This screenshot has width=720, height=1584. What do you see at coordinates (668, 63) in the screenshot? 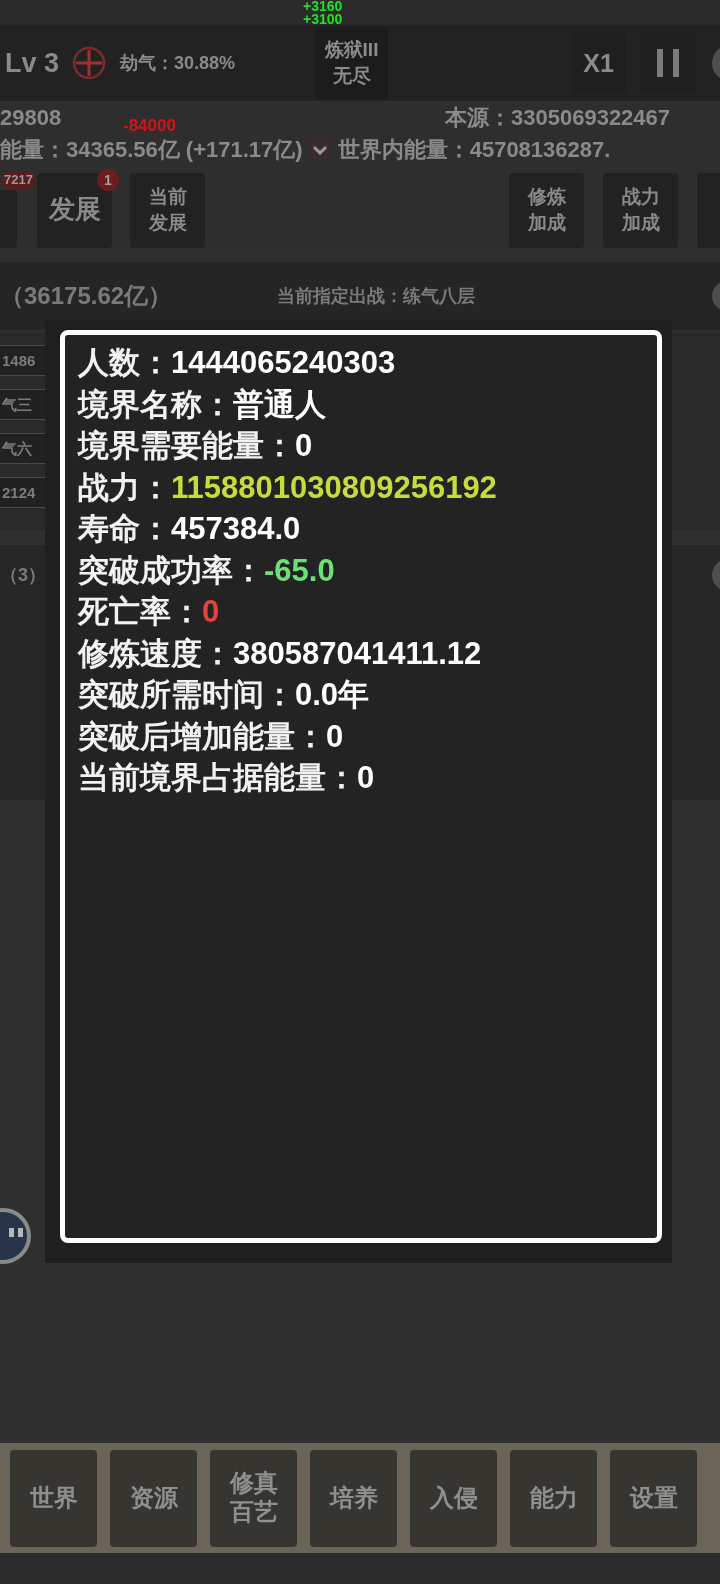
I see `pause-icon` at bounding box center [668, 63].